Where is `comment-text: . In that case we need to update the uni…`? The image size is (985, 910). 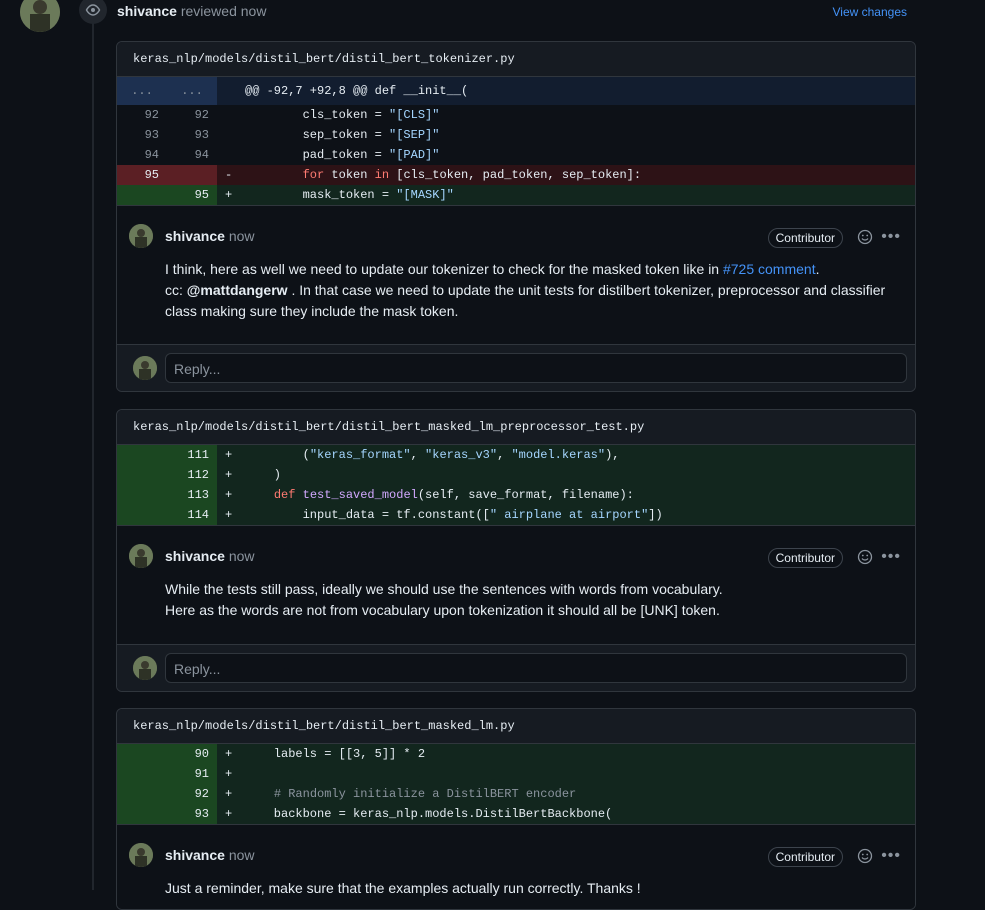 comment-text: . In that case we need to update the uni… is located at coordinates (586, 290).